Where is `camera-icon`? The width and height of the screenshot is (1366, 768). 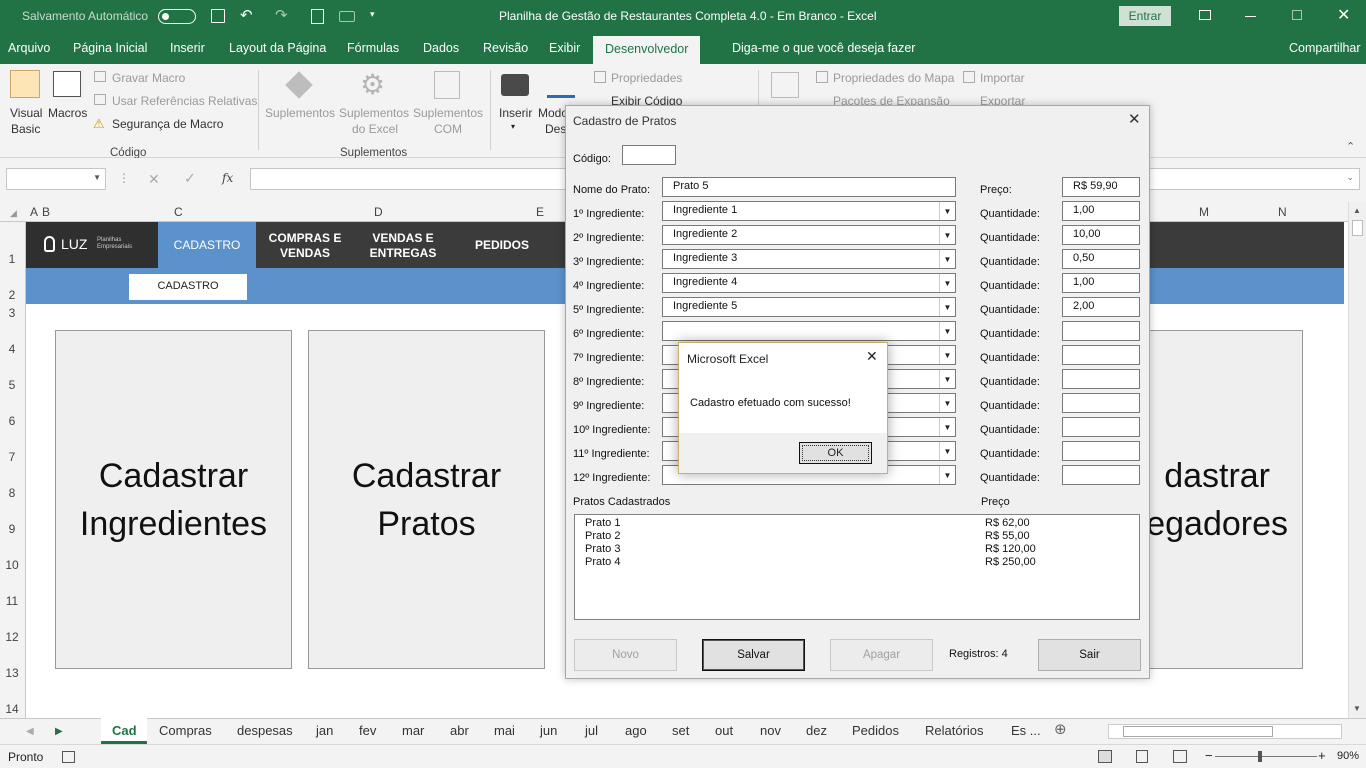 camera-icon is located at coordinates (347, 16).